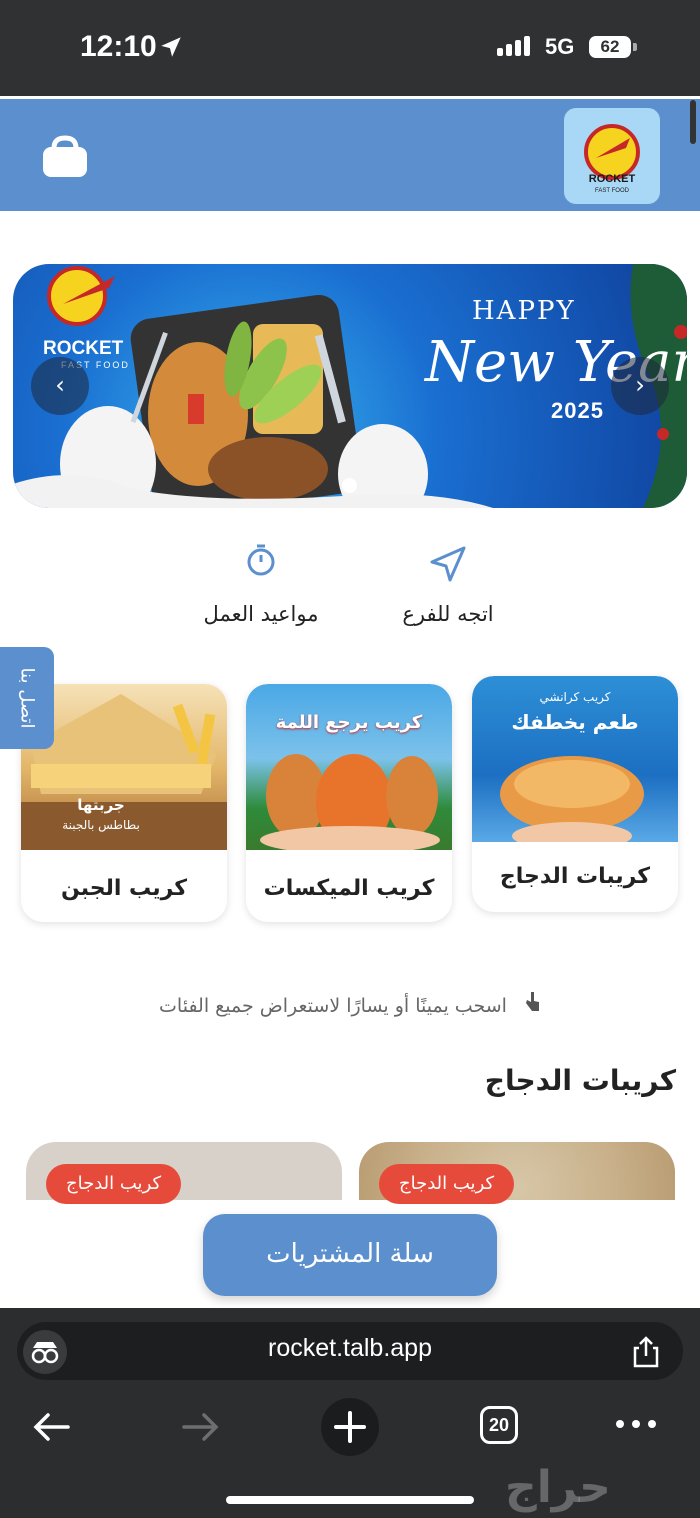 This screenshot has width=700, height=1518. Describe the element at coordinates (499, 1425) in the screenshot. I see `tabs-count-icon: 20` at that location.